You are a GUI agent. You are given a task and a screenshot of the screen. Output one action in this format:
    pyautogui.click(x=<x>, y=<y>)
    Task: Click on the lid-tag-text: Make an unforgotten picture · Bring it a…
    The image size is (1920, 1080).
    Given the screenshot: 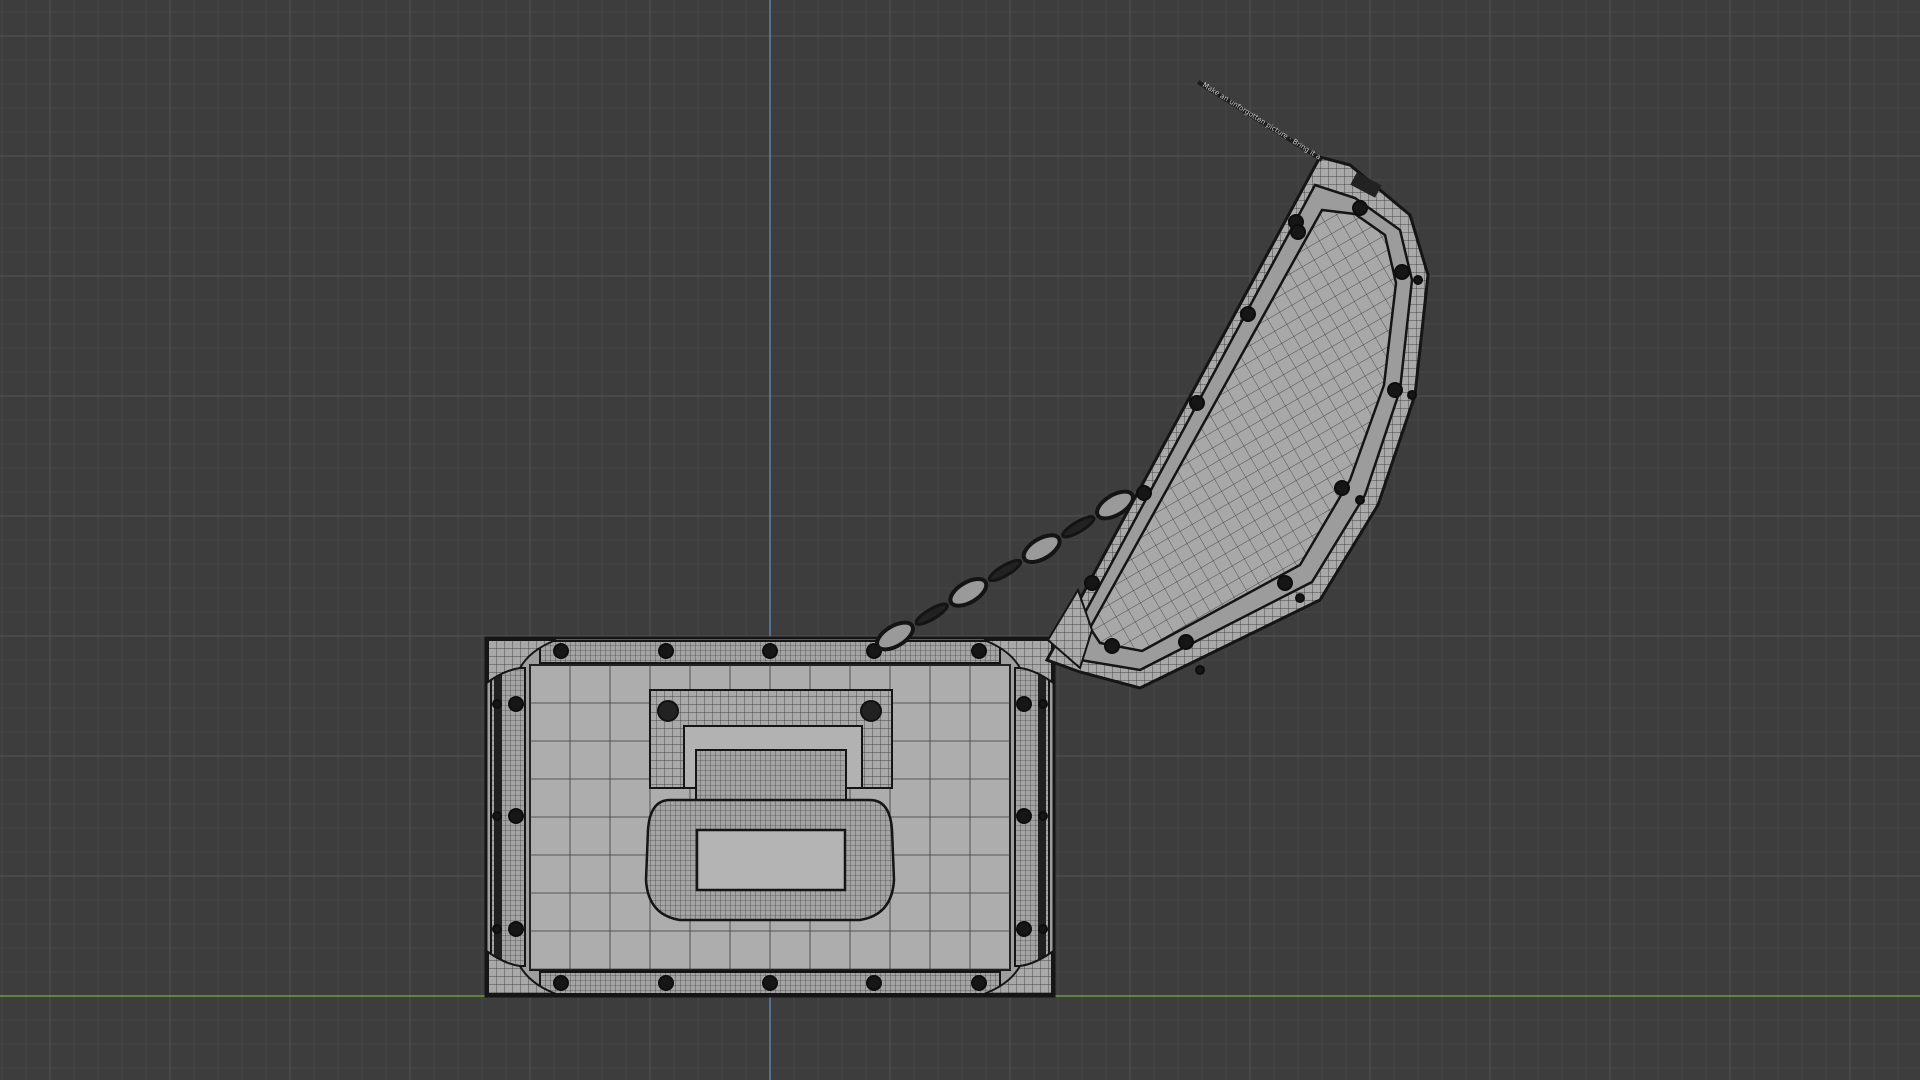 What is the action you would take?
    pyautogui.click(x=1265, y=123)
    